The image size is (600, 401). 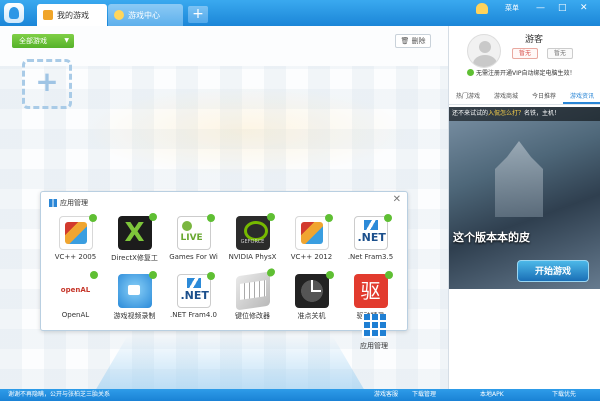 What do you see at coordinates (252, 257) in the screenshot?
I see `app-label: NVIDIA PhysX` at bounding box center [252, 257].